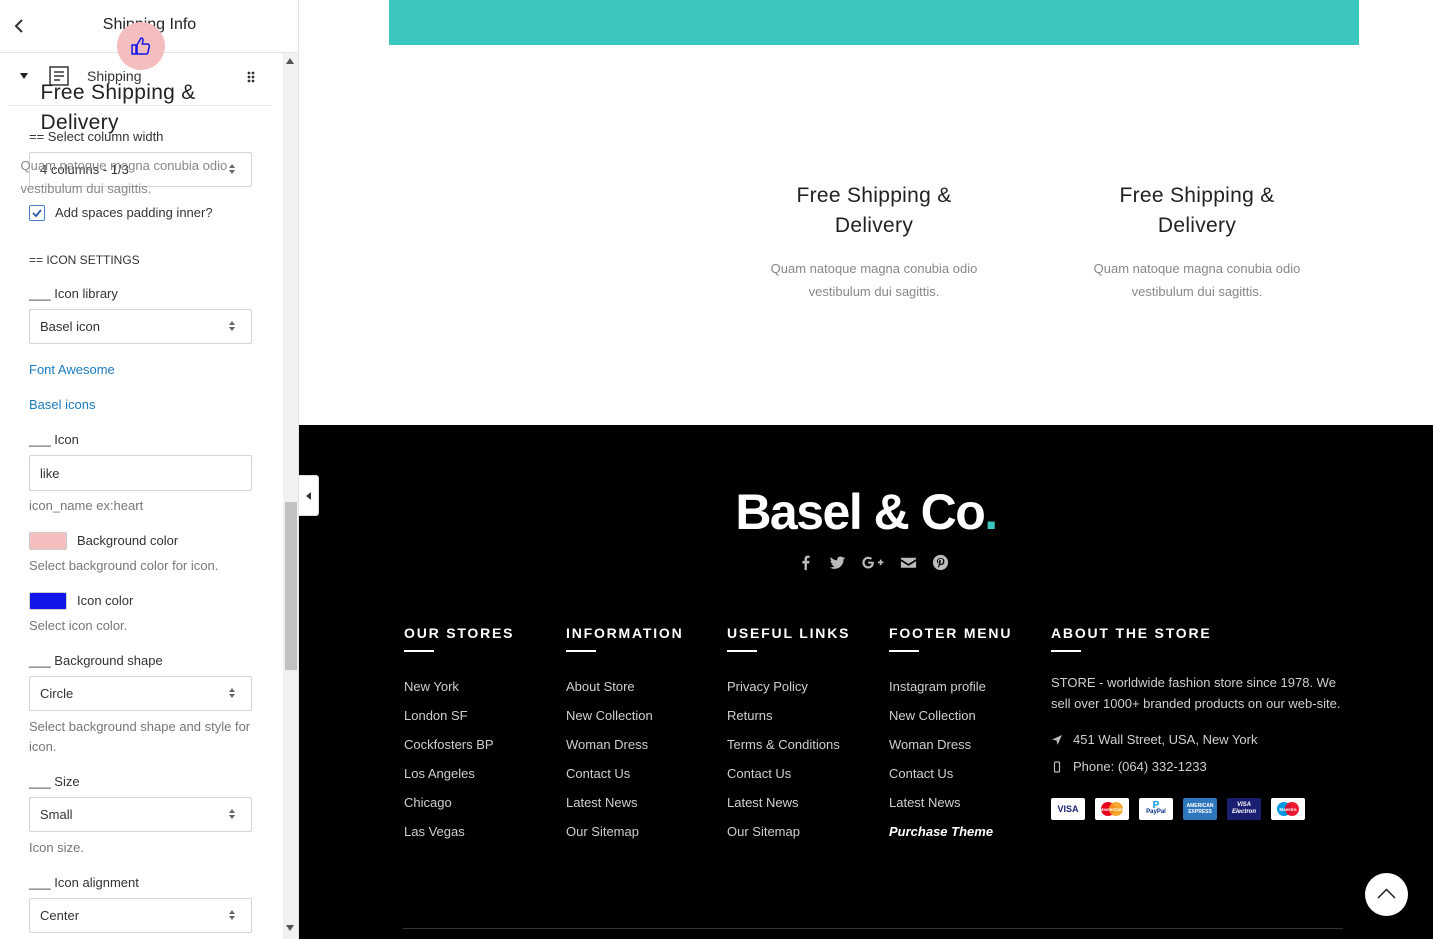 Image resolution: width=1433 pixels, height=939 pixels. Describe the element at coordinates (459, 802) in the screenshot. I see `footer-link: Chicago` at that location.